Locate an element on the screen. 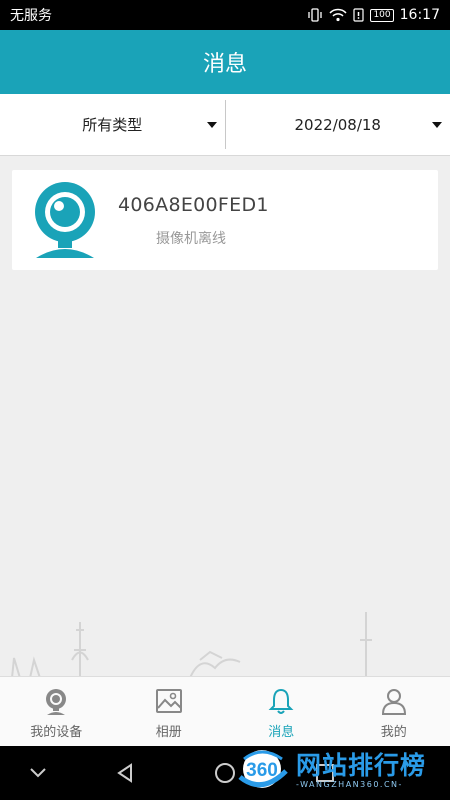 This screenshot has height=800, width=450. watermark-360-icon: 360 is located at coordinates (263, 770).